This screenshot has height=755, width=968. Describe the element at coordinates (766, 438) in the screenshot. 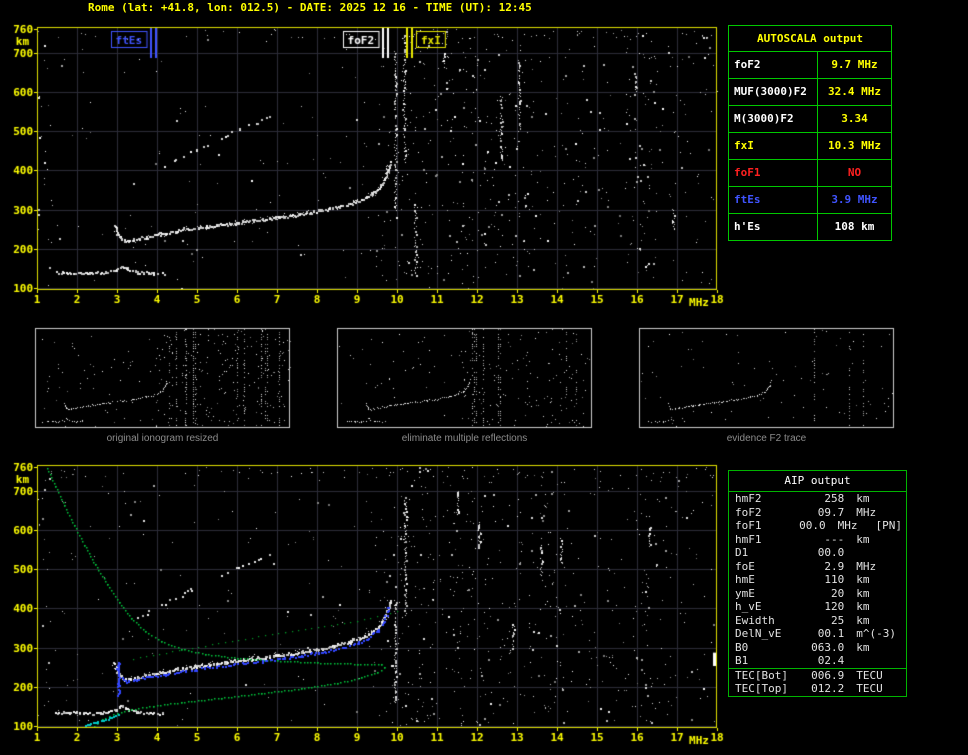

I see `thumbnail-caption: evidence F2 trace` at that location.